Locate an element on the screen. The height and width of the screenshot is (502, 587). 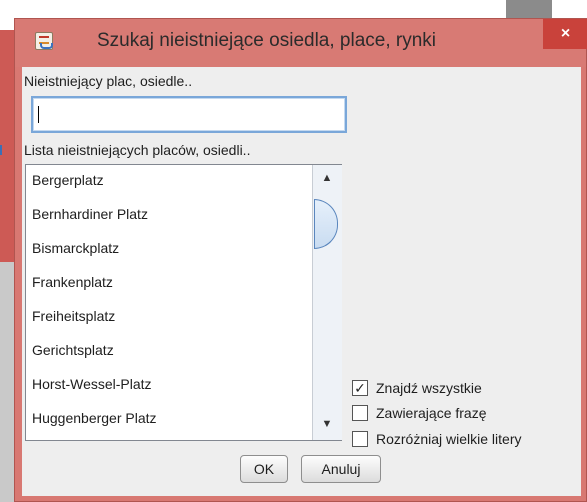
list-item: Freiheitsplatz is located at coordinates (73, 316).